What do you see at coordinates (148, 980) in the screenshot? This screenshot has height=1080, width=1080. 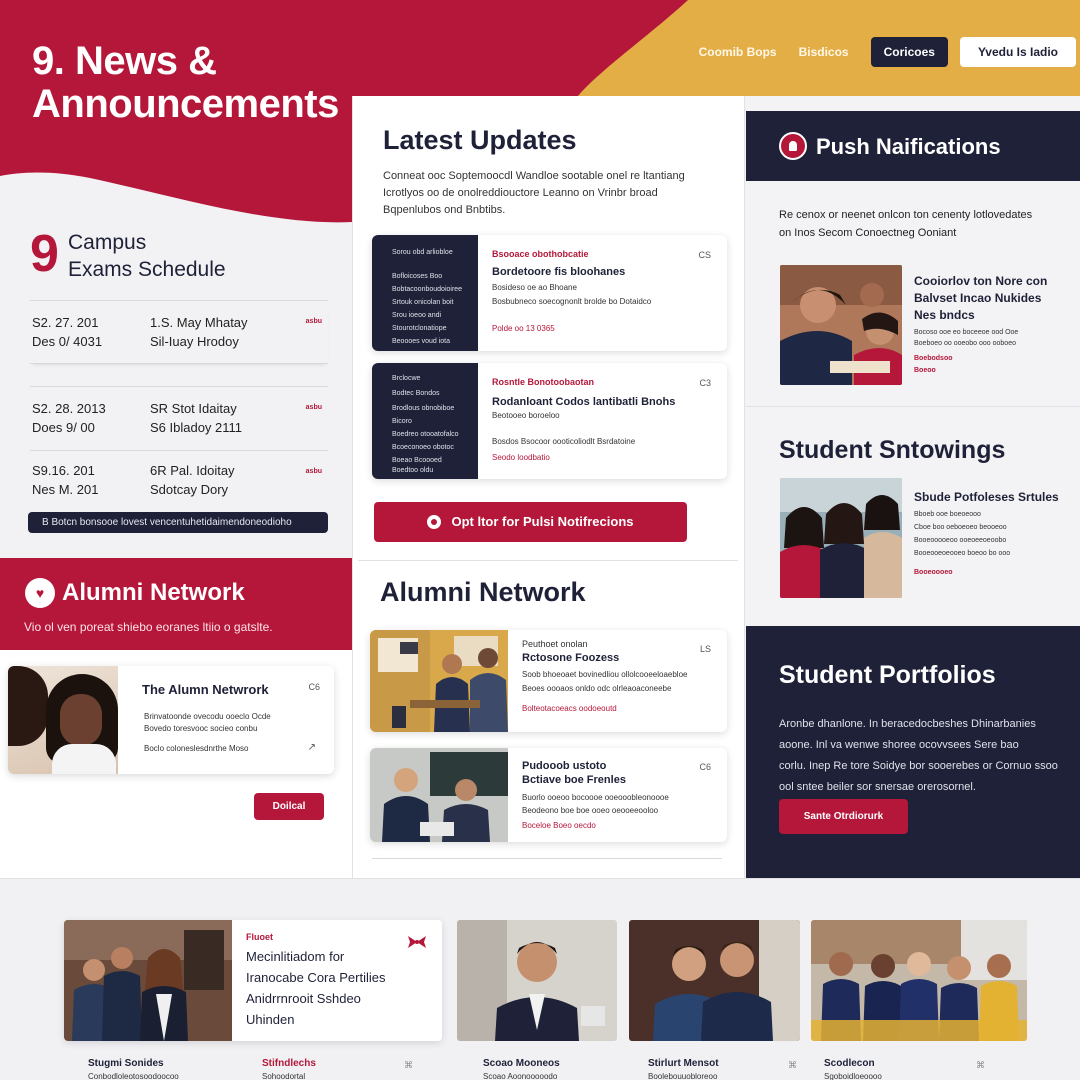 I see `students-group-photo` at bounding box center [148, 980].